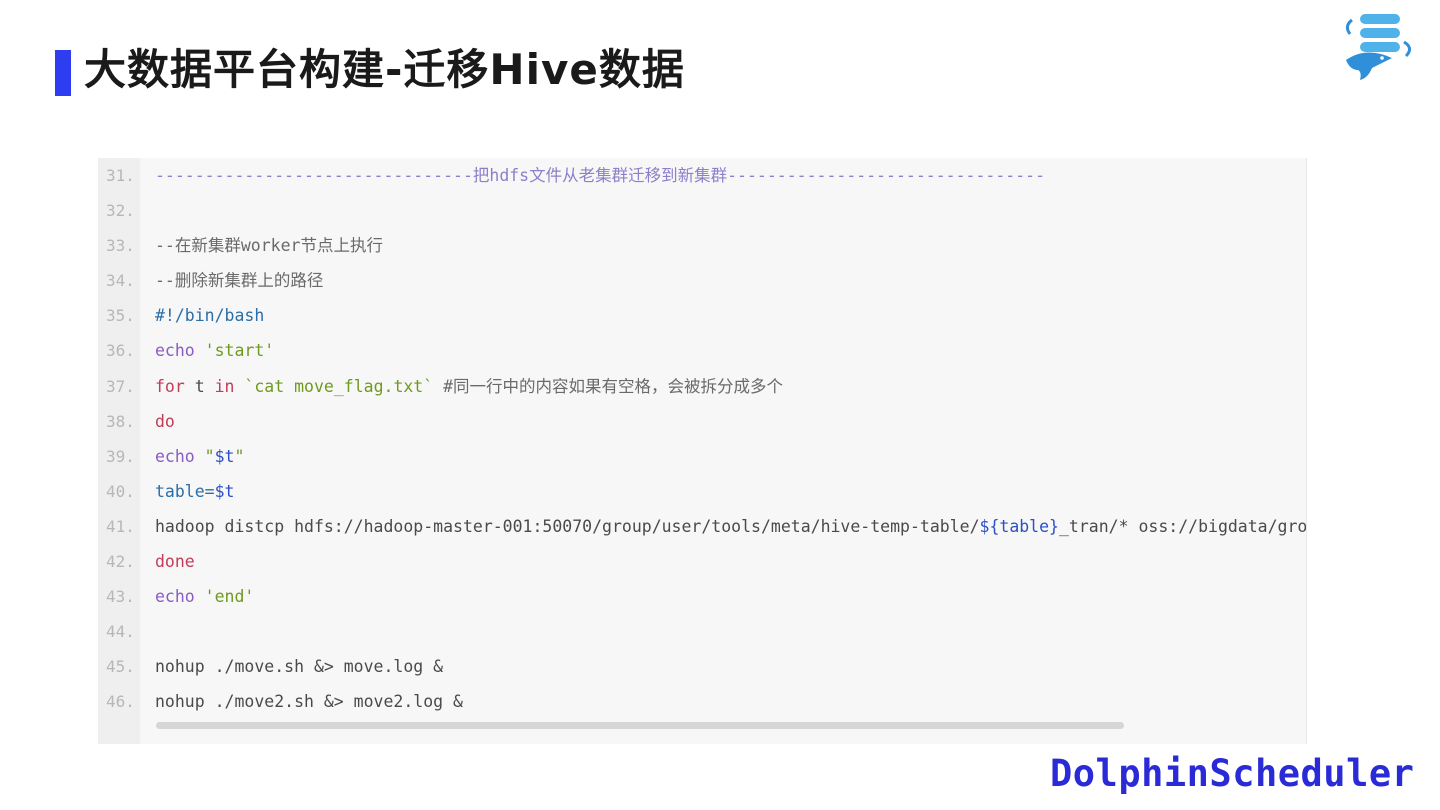 The height and width of the screenshot is (810, 1440). What do you see at coordinates (702, 666) in the screenshot?
I see `code-line: 45. nohup ./move.sh &> move.log &` at bounding box center [702, 666].